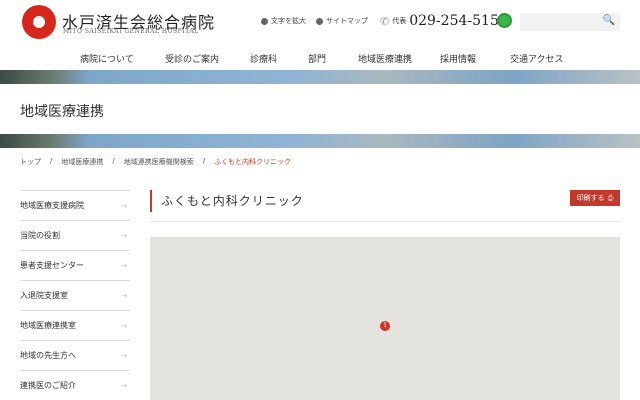  What do you see at coordinates (399, 21) in the screenshot?
I see `phone-label: 代表` at bounding box center [399, 21].